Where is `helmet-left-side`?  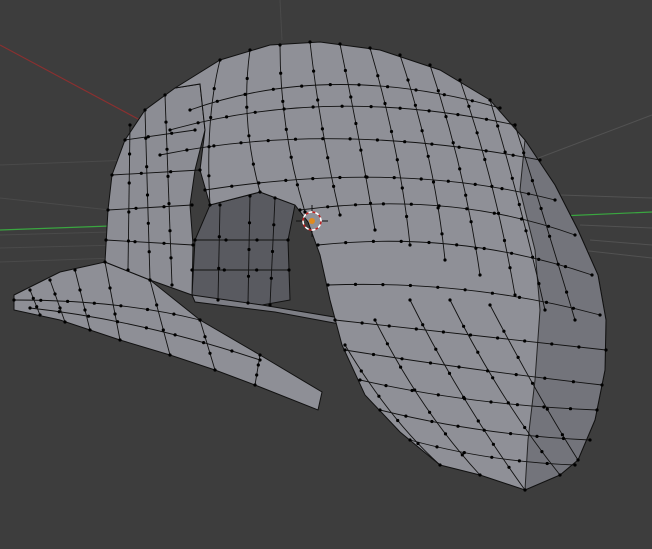
helmet-left-side is located at coordinates (155, 189).